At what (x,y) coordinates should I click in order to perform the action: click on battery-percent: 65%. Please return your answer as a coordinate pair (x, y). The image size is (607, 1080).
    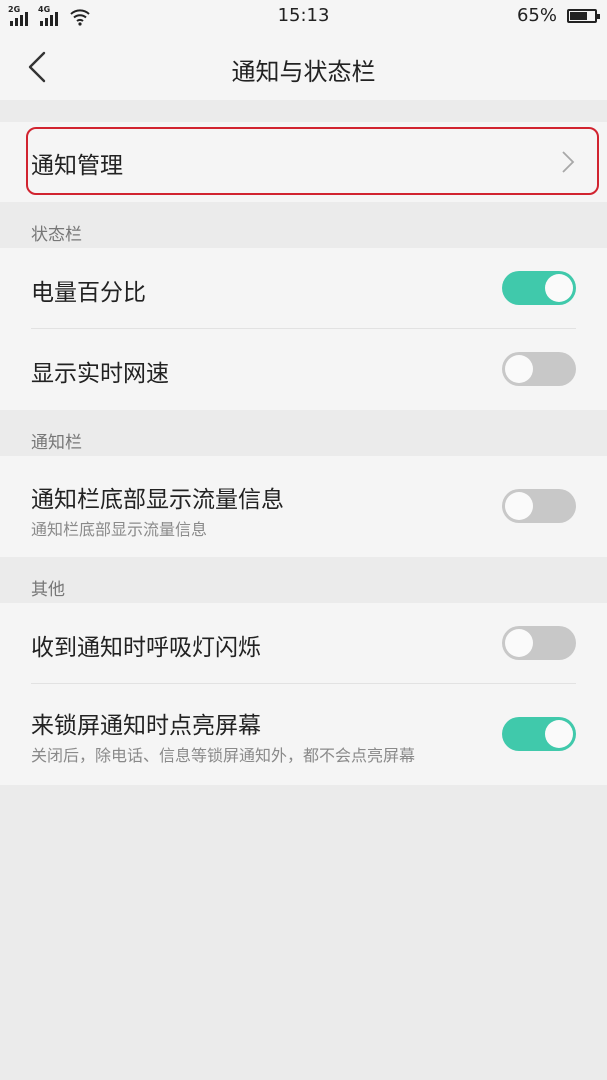
    Looking at the image, I should click on (536, 15).